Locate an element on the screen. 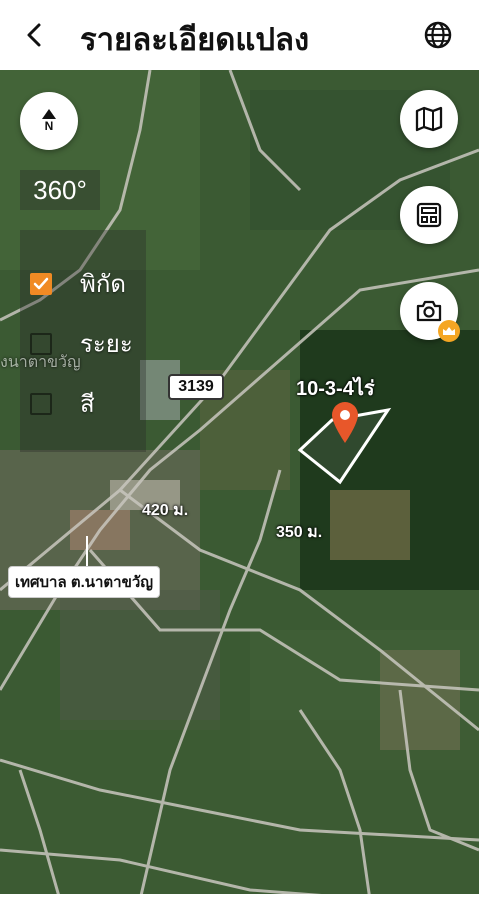  back-arrow-icon is located at coordinates (35, 35).